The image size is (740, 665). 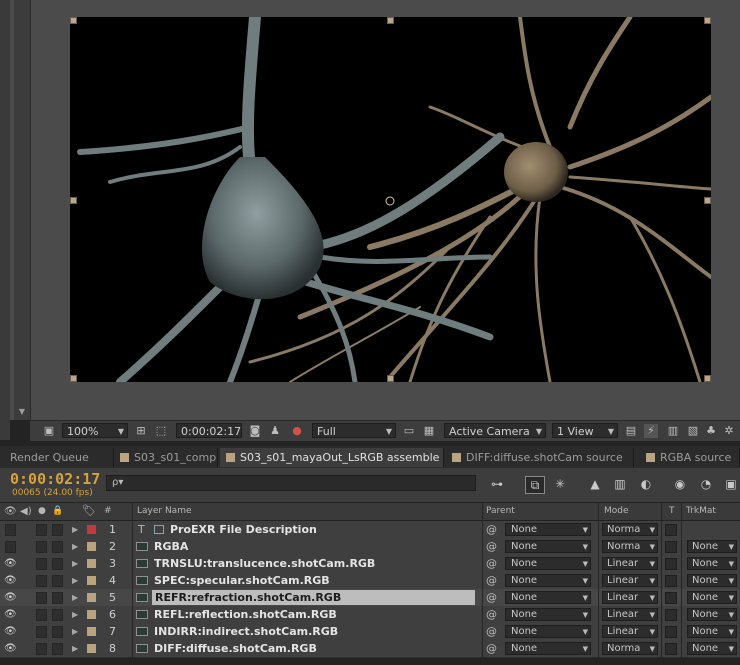 I want to click on col-t: T, so click(x=672, y=511).